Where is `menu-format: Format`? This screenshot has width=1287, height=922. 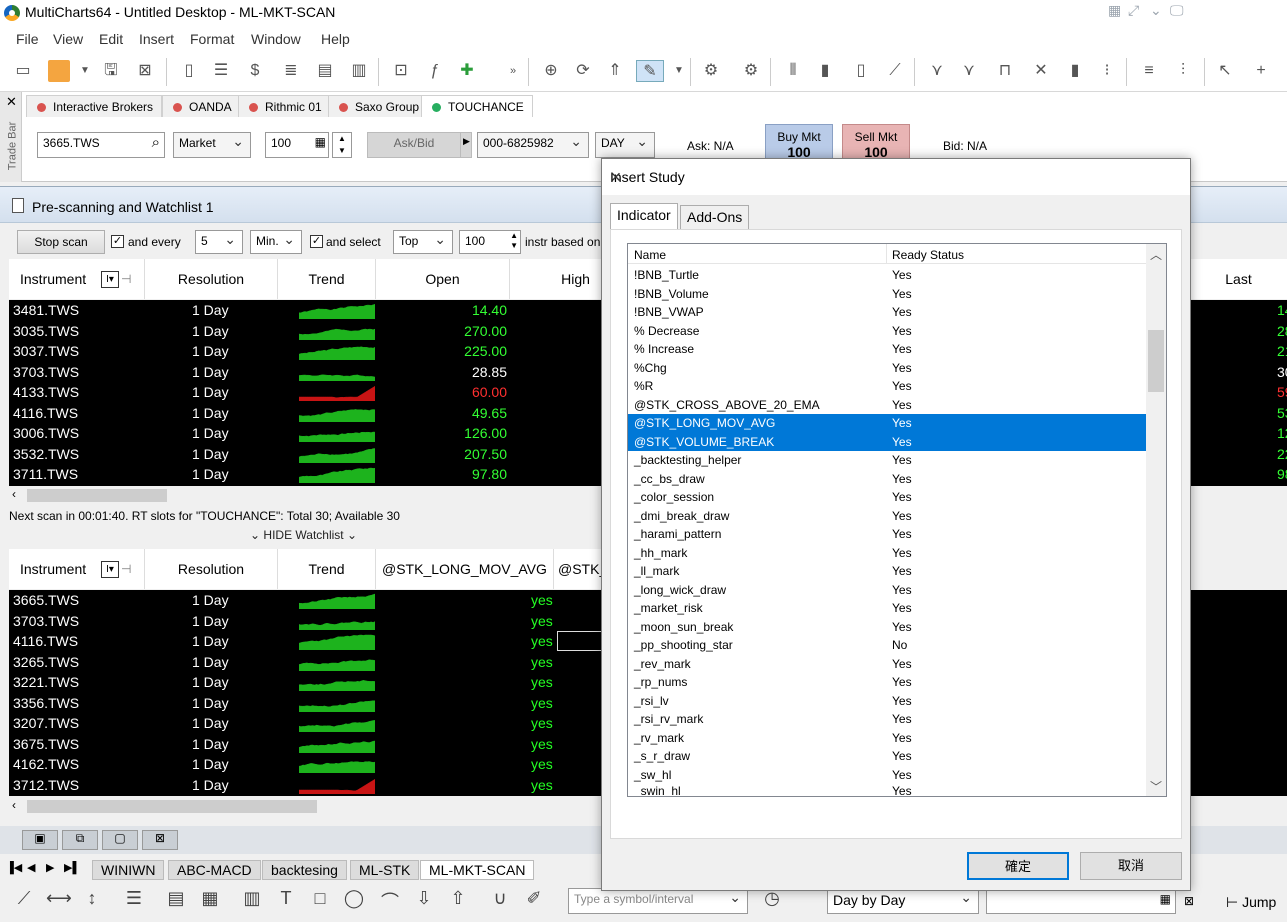
menu-format: Format is located at coordinates (212, 39).